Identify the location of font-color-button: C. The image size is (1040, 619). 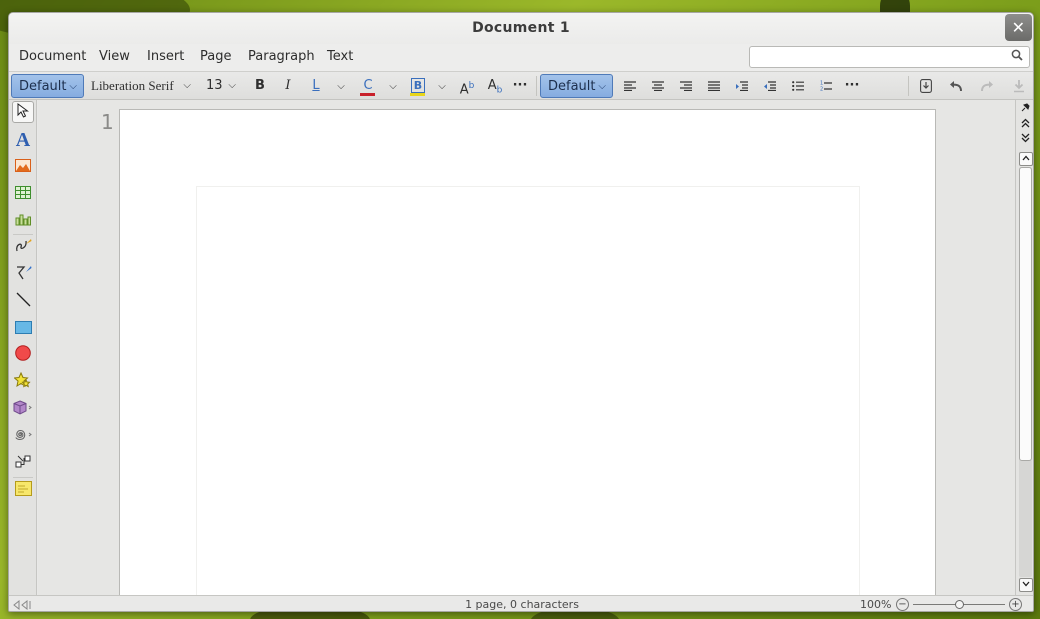
(368, 86).